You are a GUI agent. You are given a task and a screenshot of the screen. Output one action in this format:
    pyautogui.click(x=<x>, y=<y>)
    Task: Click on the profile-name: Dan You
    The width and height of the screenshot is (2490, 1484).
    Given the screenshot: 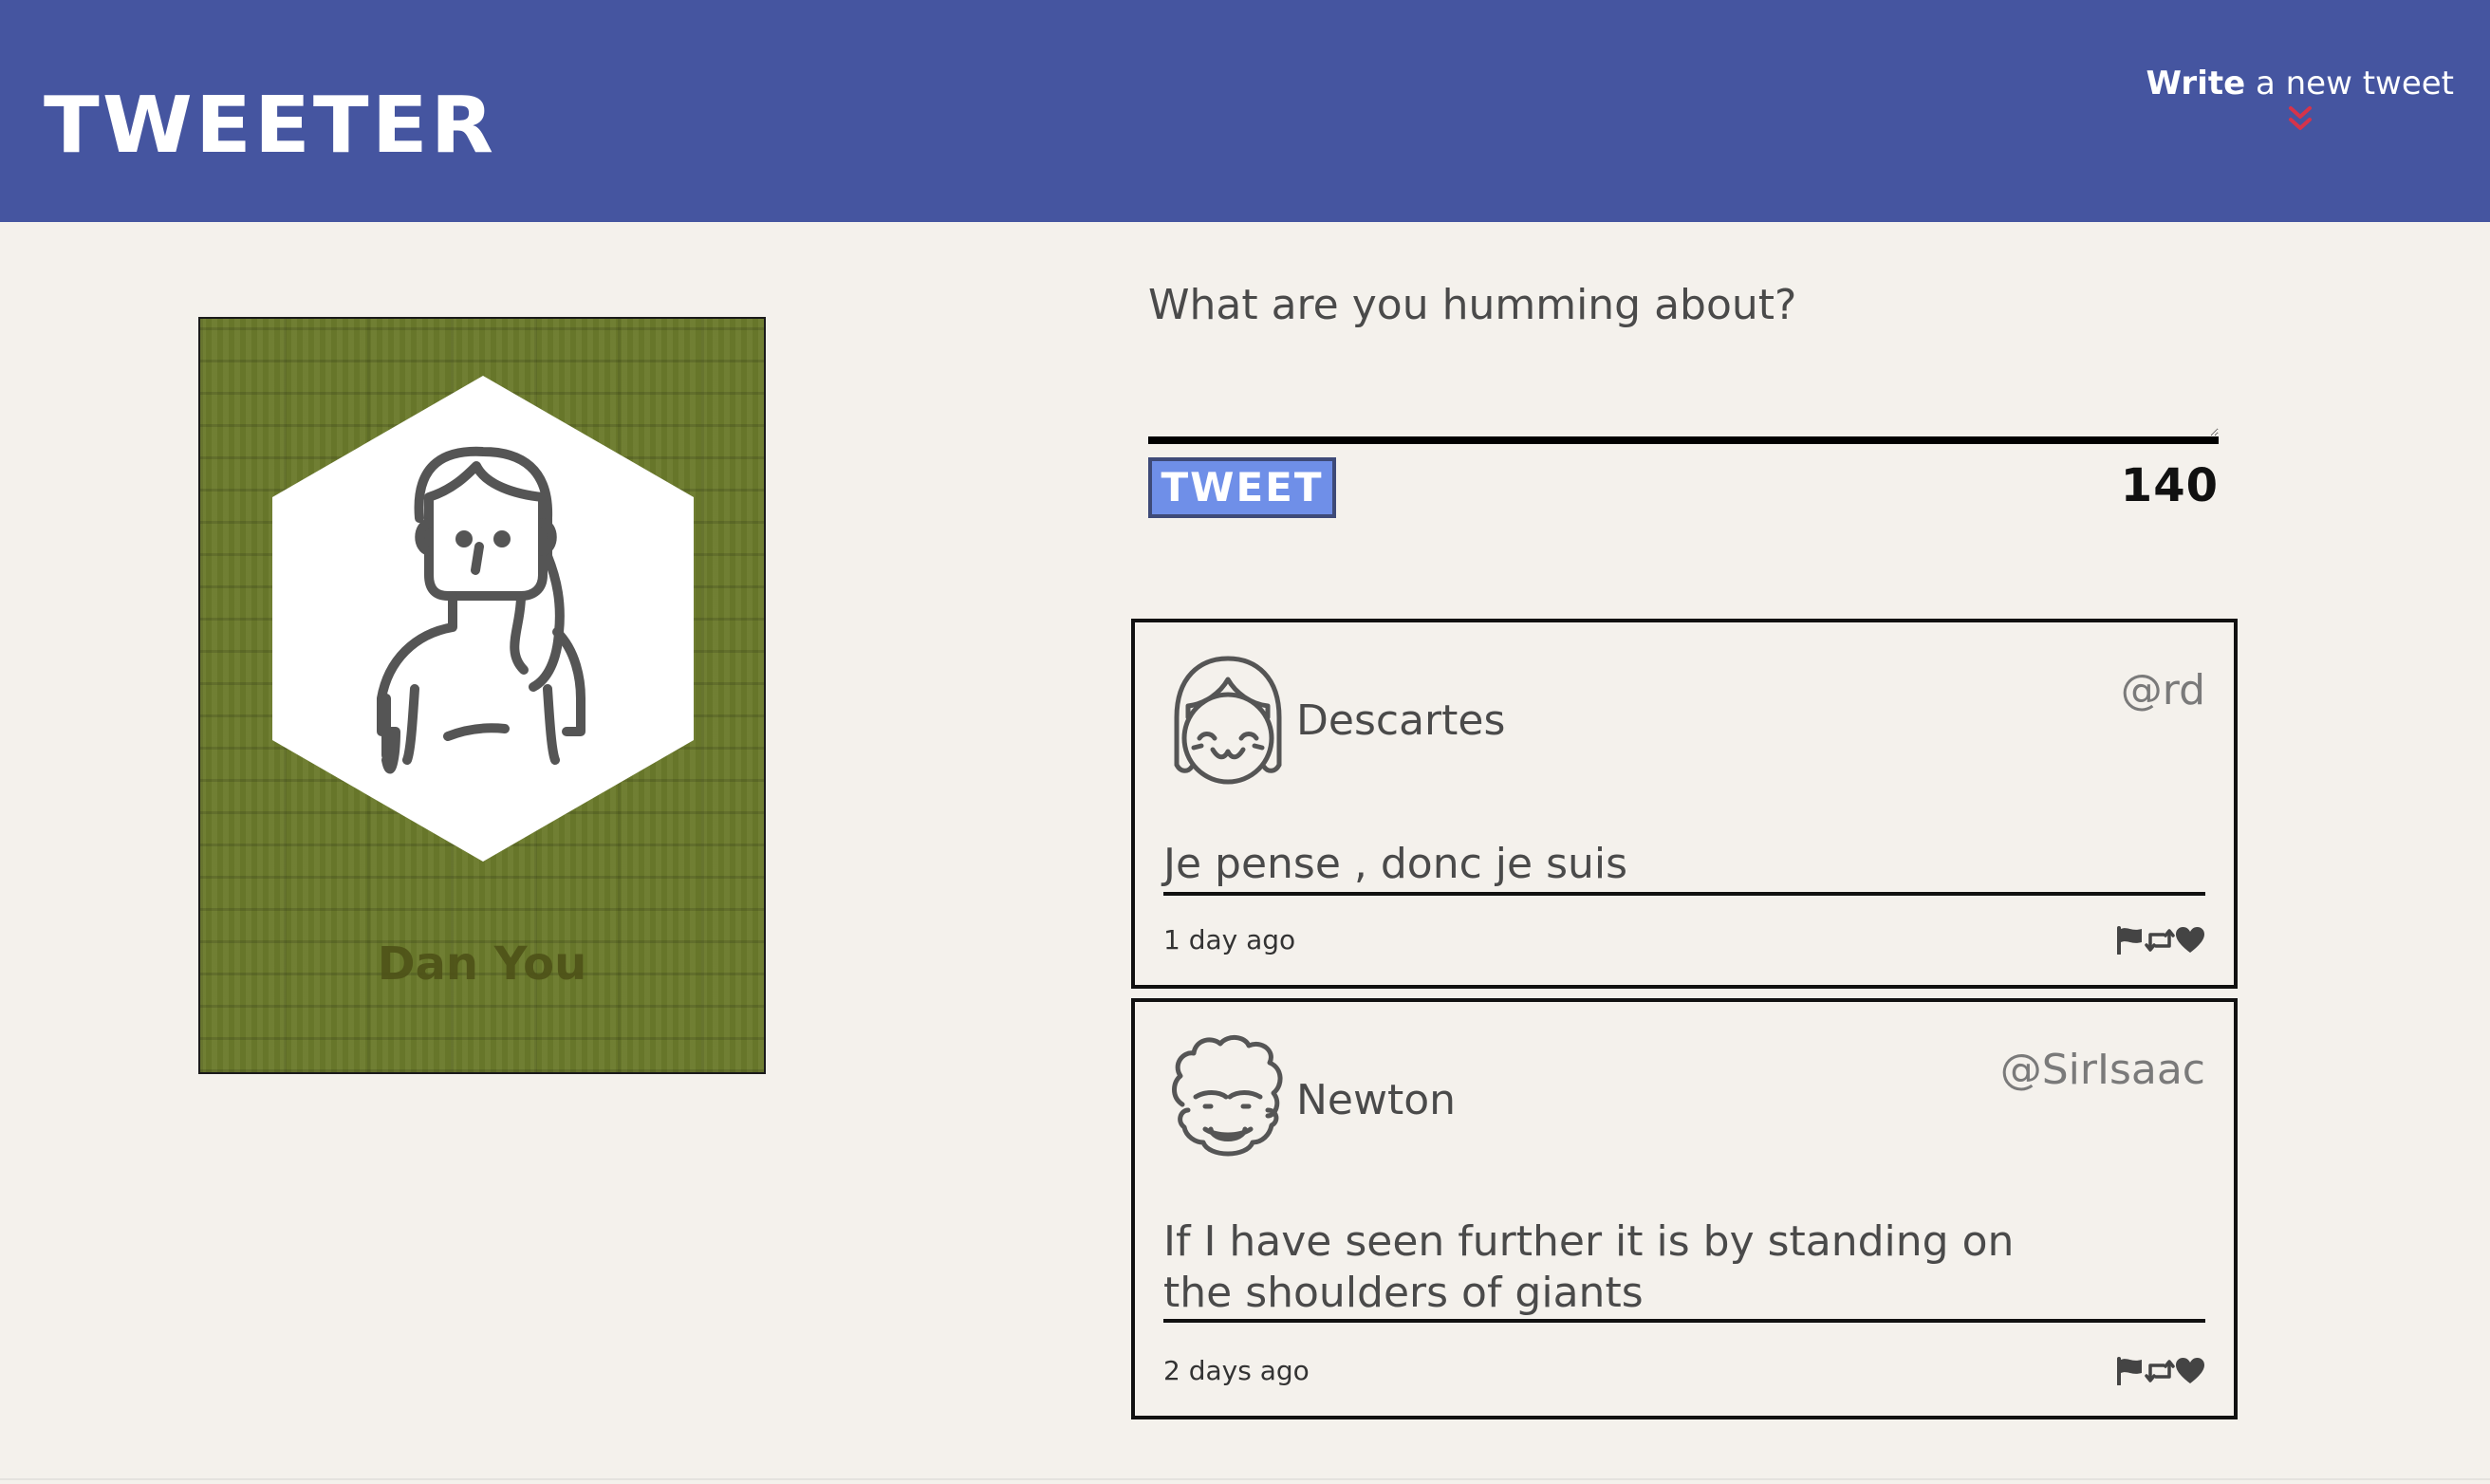 What is the action you would take?
    pyautogui.click(x=482, y=964)
    